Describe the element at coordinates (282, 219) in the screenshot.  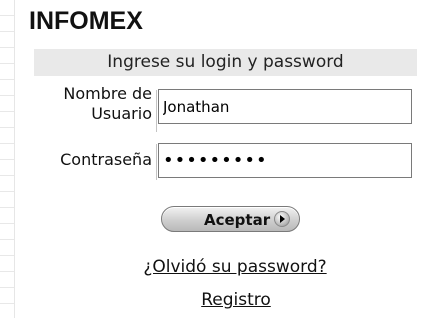
I see `arrow-right-icon` at that location.